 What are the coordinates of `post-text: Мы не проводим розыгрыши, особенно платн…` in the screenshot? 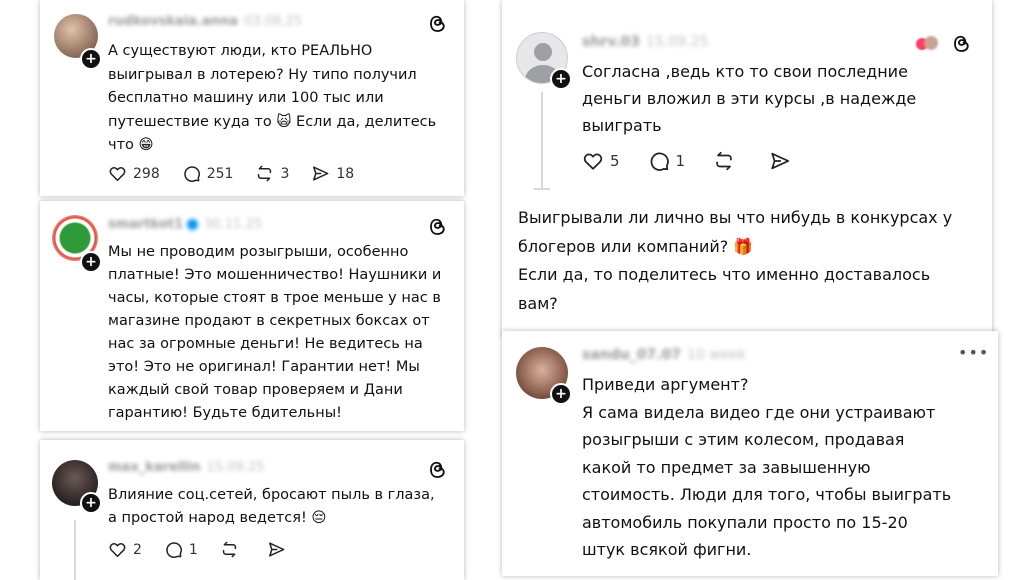 It's located at (275, 332).